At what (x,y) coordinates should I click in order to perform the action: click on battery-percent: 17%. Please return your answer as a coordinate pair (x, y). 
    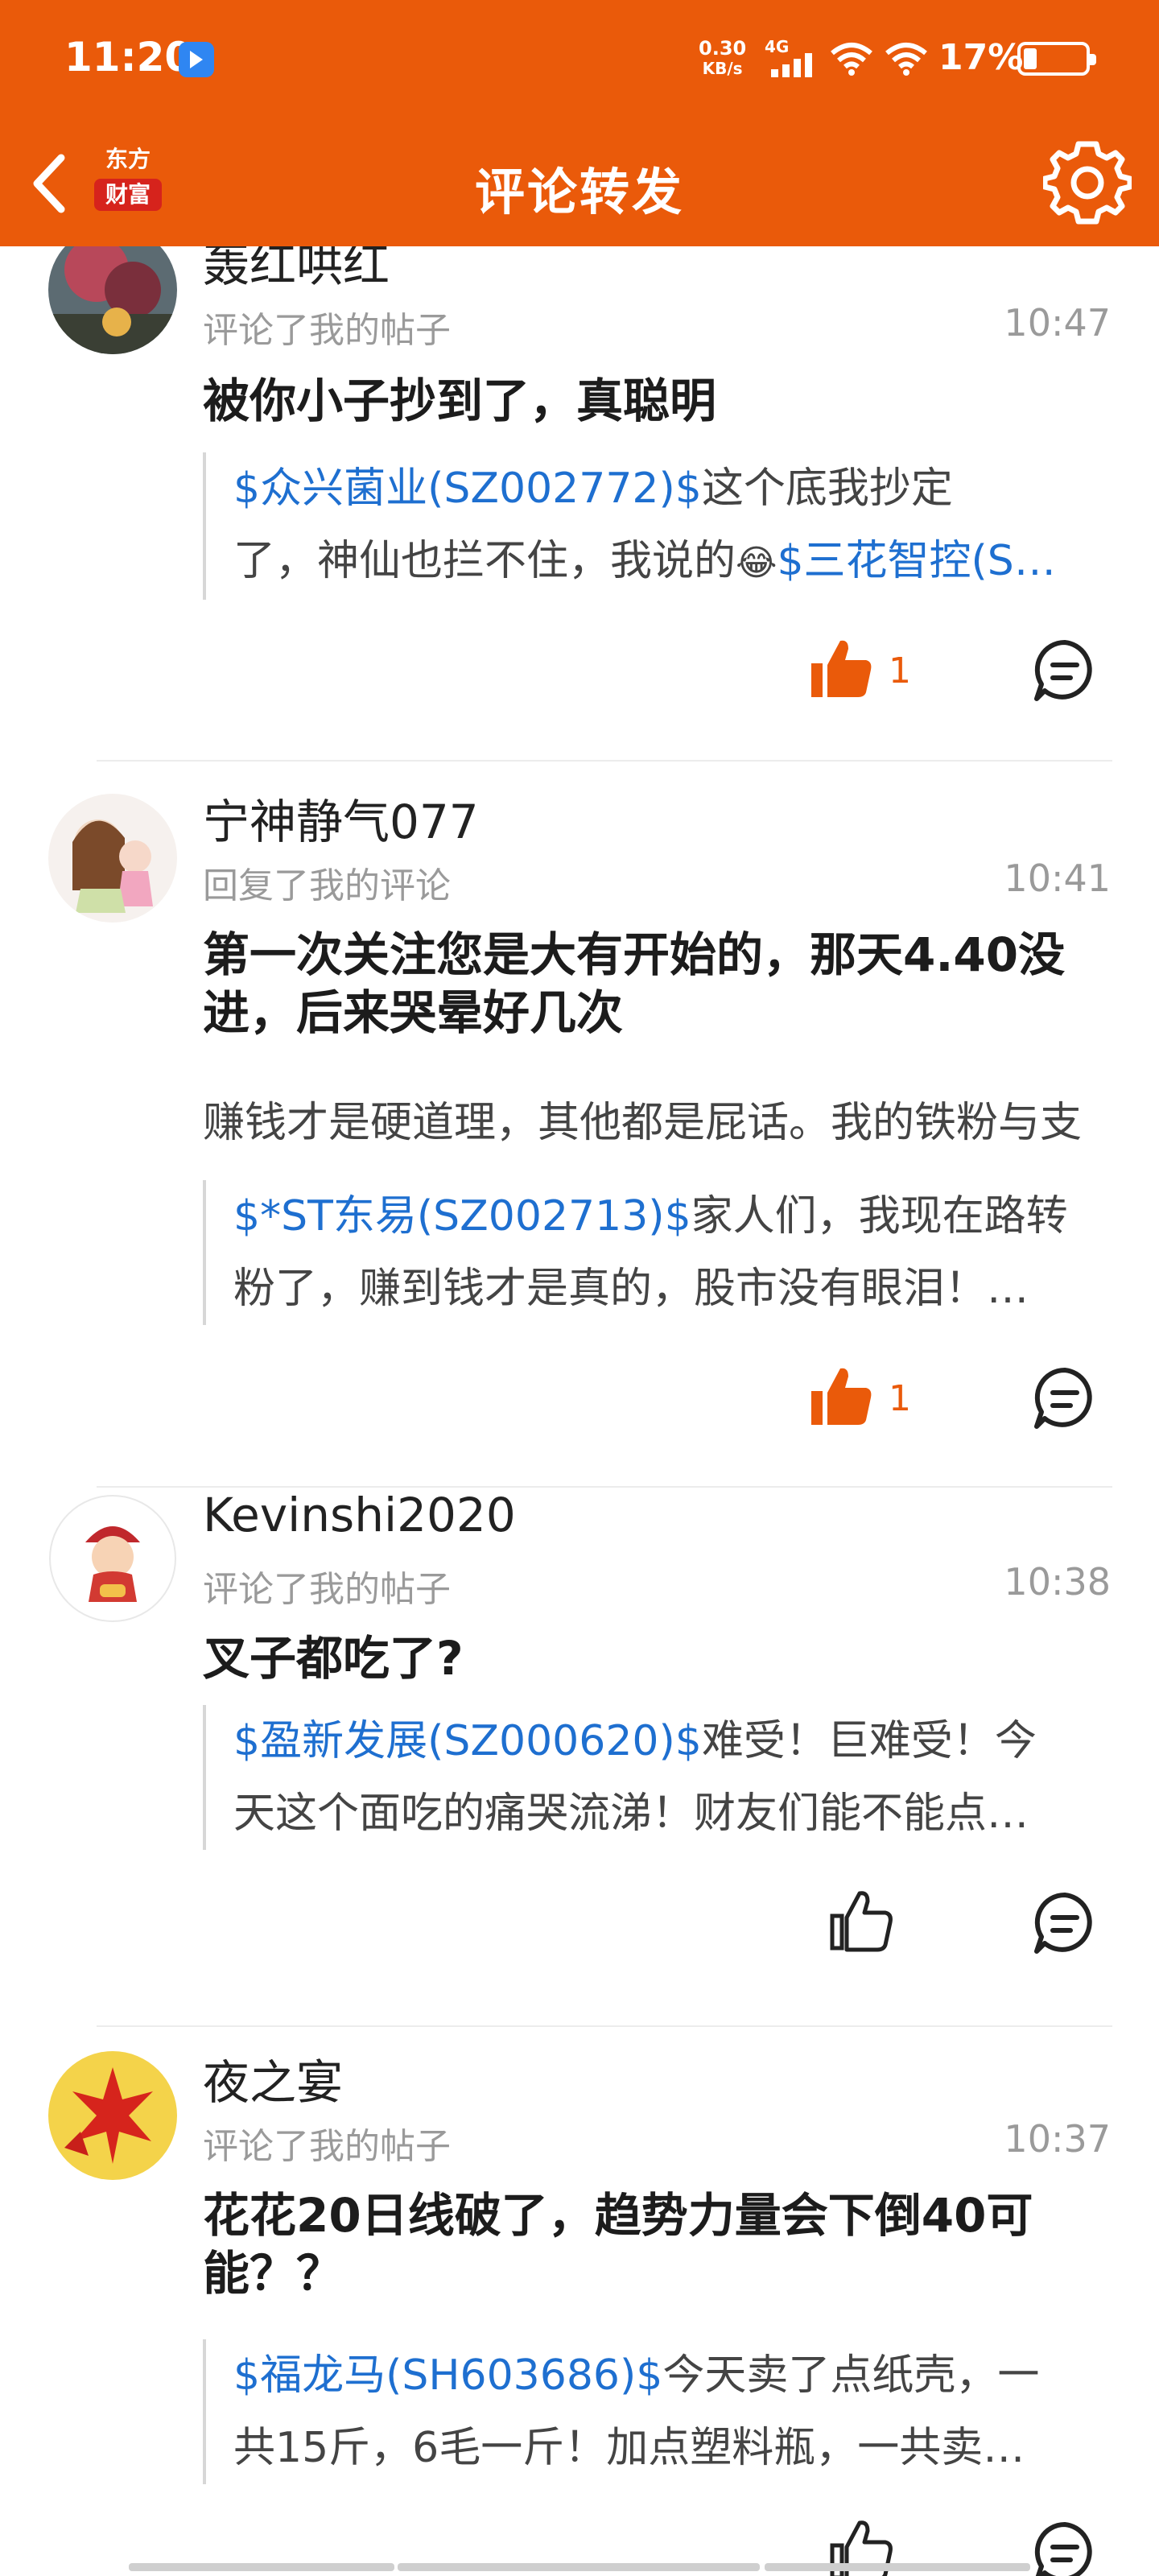
    Looking at the image, I should click on (981, 57).